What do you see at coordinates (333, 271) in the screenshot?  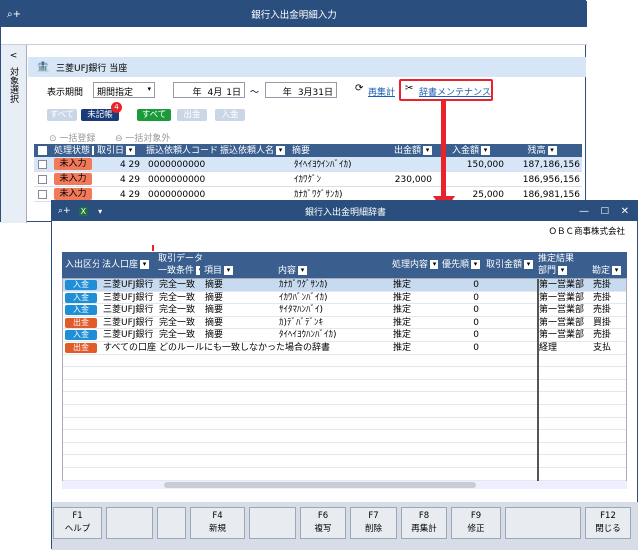 I see `col-content: 内容 ▾` at bounding box center [333, 271].